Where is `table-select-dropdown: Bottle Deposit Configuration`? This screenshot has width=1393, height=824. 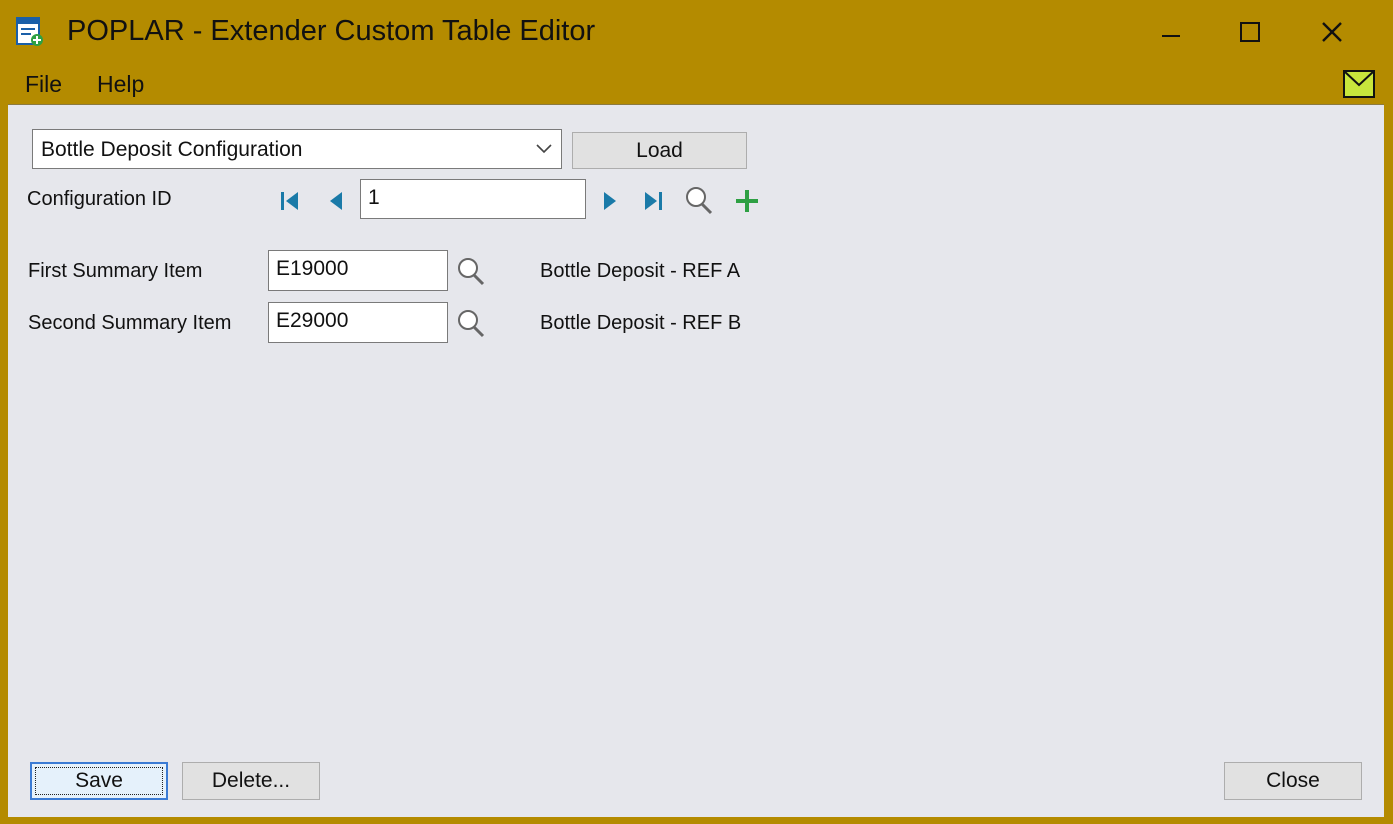
table-select-dropdown: Bottle Deposit Configuration is located at coordinates (297, 149).